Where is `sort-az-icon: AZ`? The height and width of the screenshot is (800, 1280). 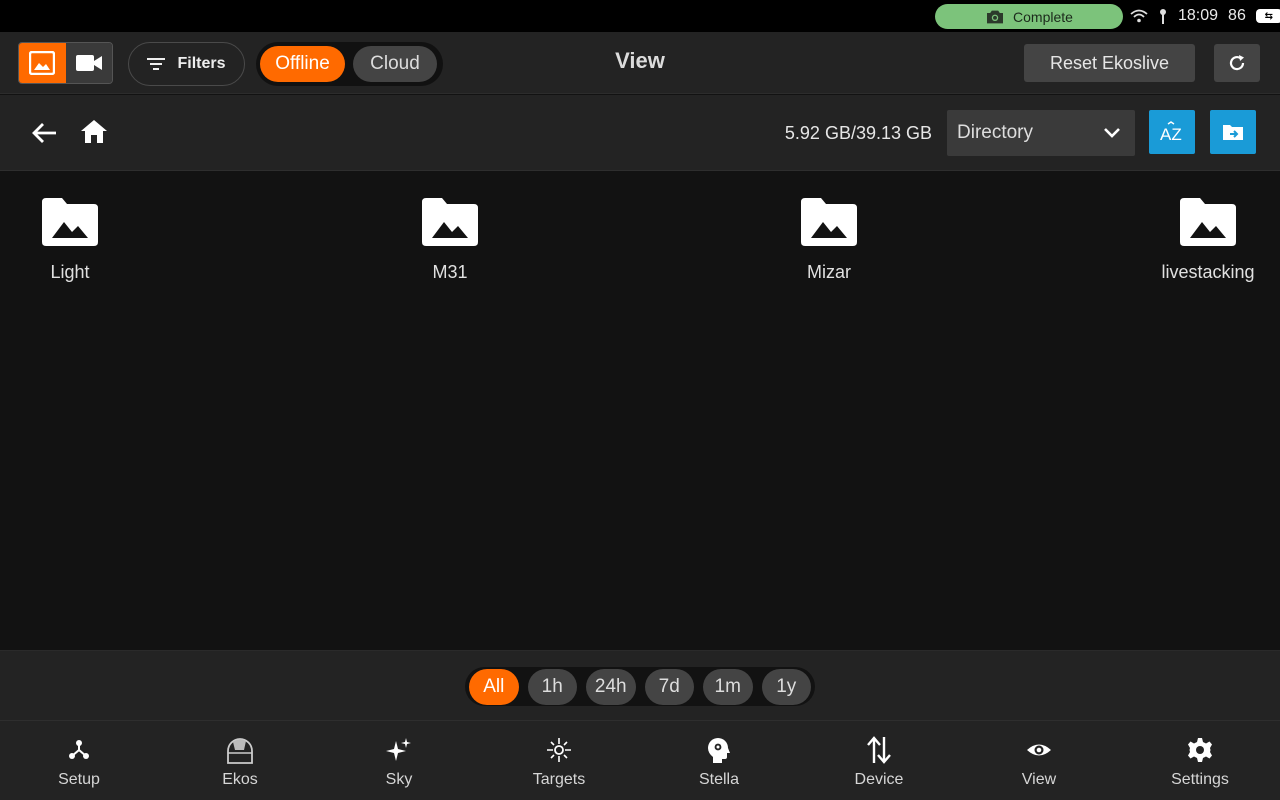 sort-az-icon: AZ is located at coordinates (1171, 132).